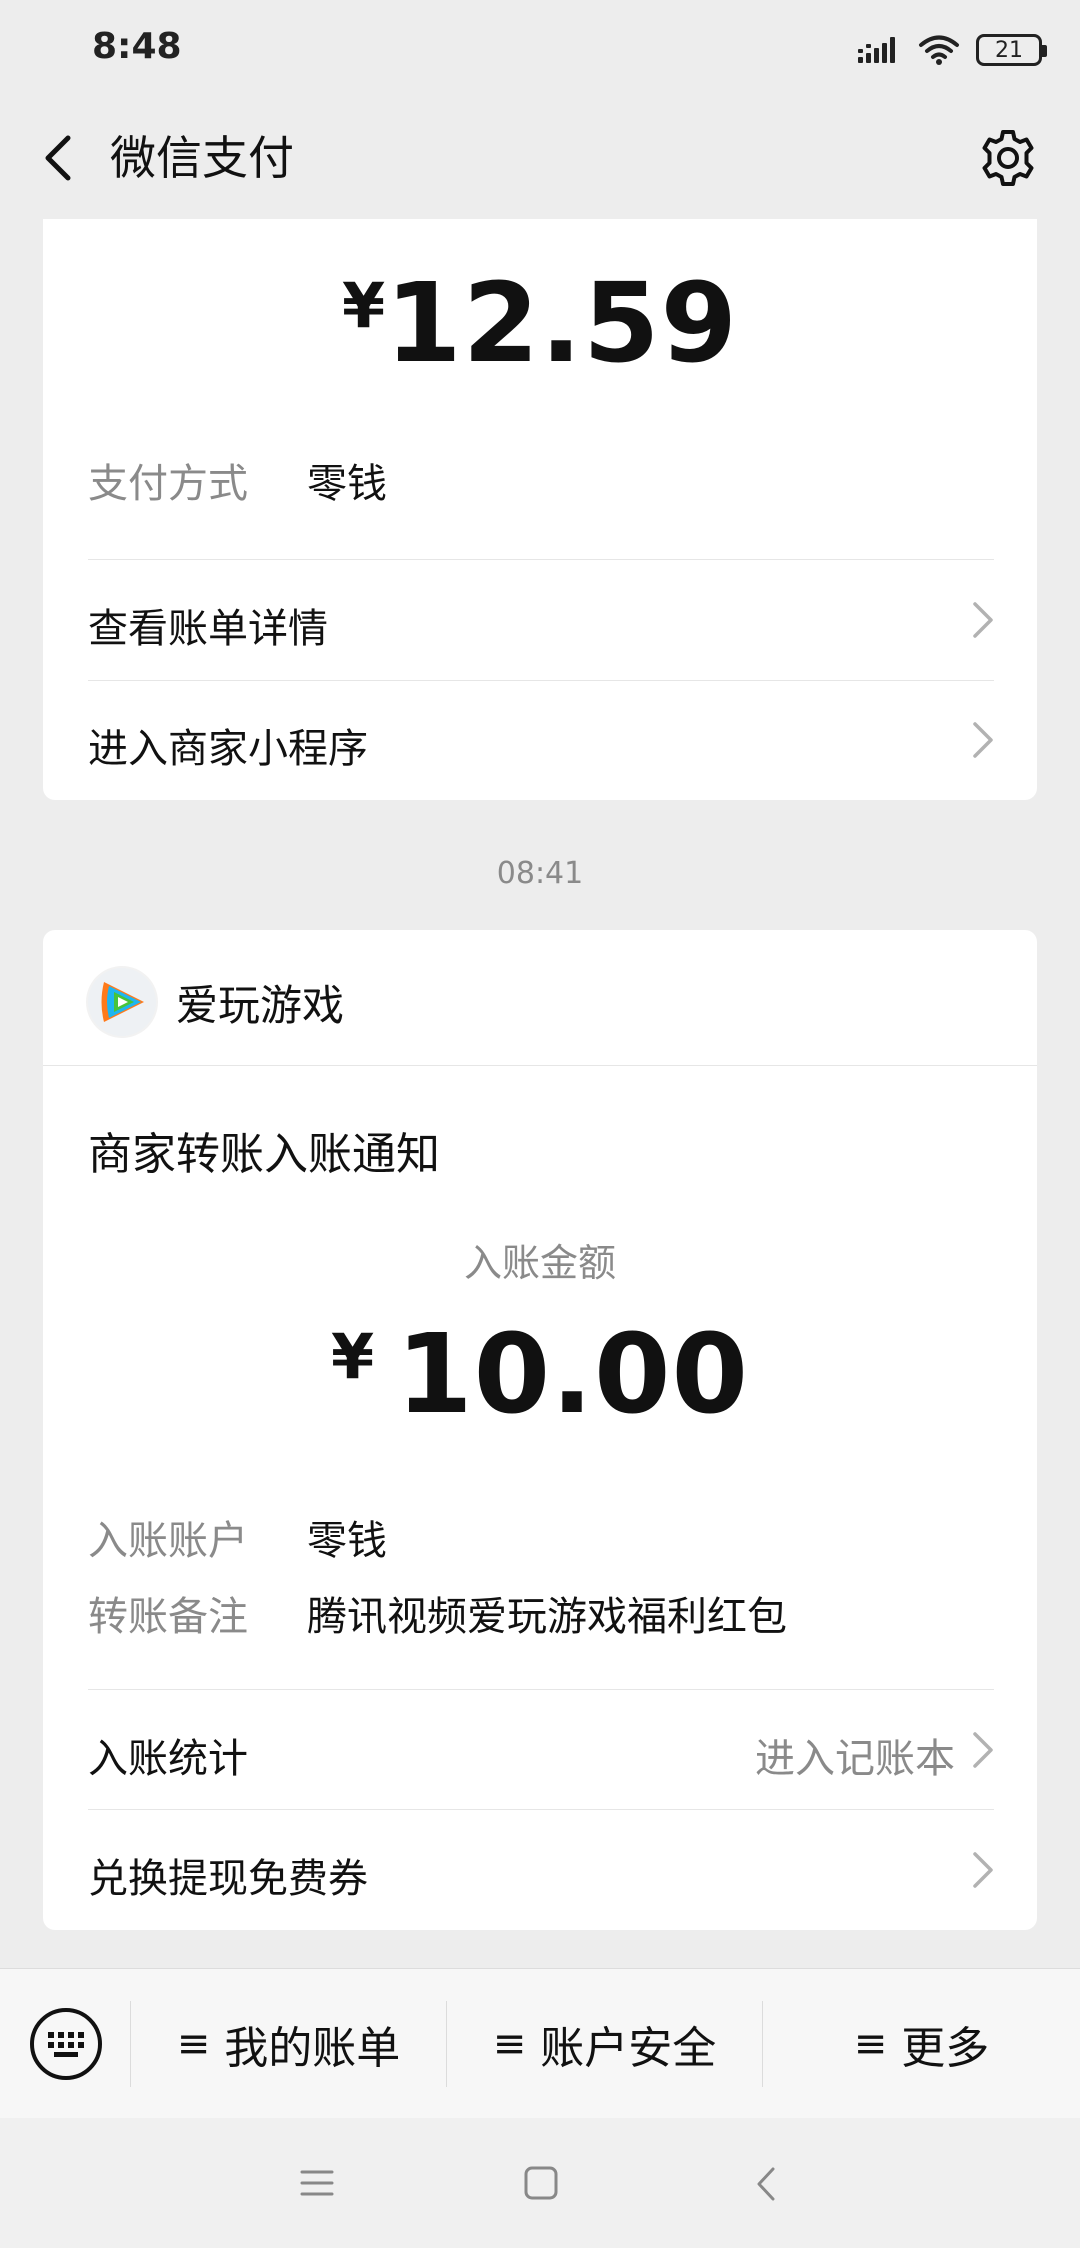 This screenshot has width=1080, height=2248. I want to click on row-label: 兑换提现免费券, so click(228, 1879).